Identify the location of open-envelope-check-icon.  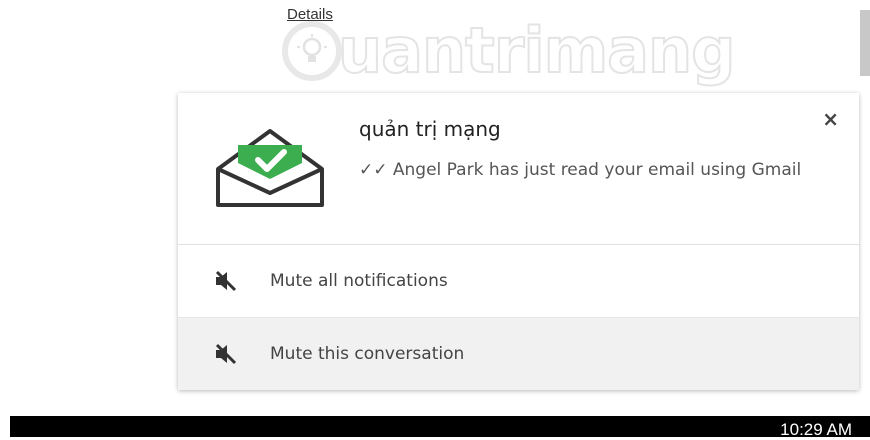
(270, 168).